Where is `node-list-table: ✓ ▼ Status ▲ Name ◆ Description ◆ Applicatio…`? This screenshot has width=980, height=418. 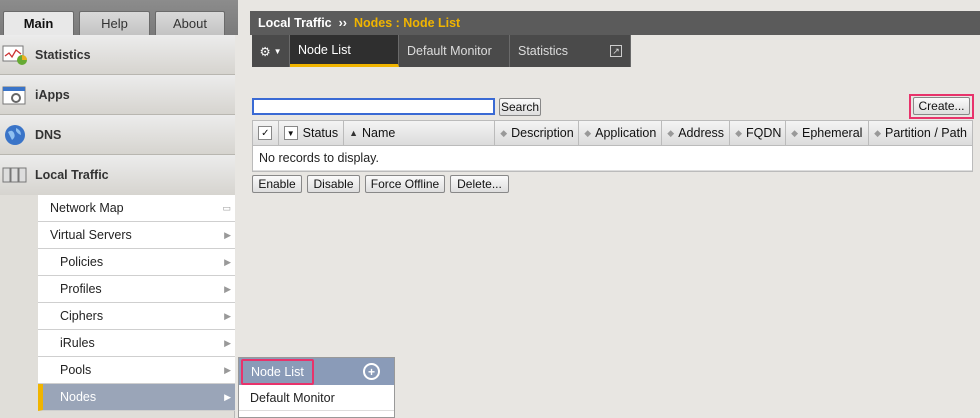 node-list-table: ✓ ▼ Status ▲ Name ◆ Description ◆ Applicatio… is located at coordinates (612, 146).